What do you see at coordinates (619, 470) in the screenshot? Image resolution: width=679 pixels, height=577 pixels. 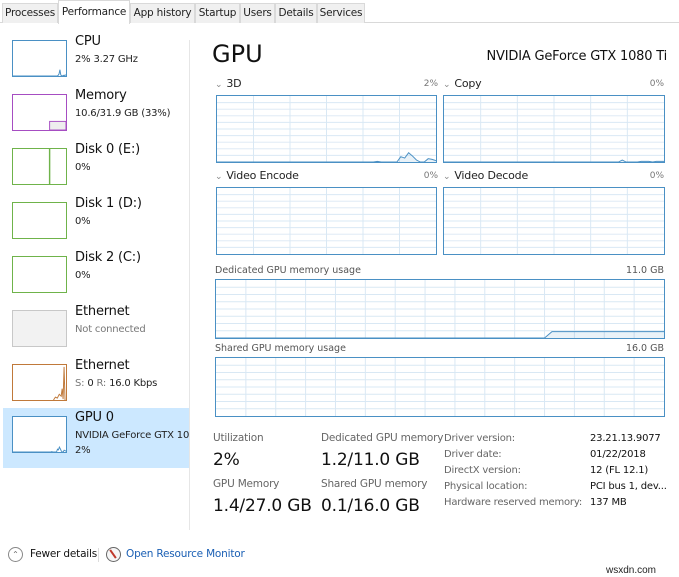 I see `directx-version-value: 12 (FL 12.1)` at bounding box center [619, 470].